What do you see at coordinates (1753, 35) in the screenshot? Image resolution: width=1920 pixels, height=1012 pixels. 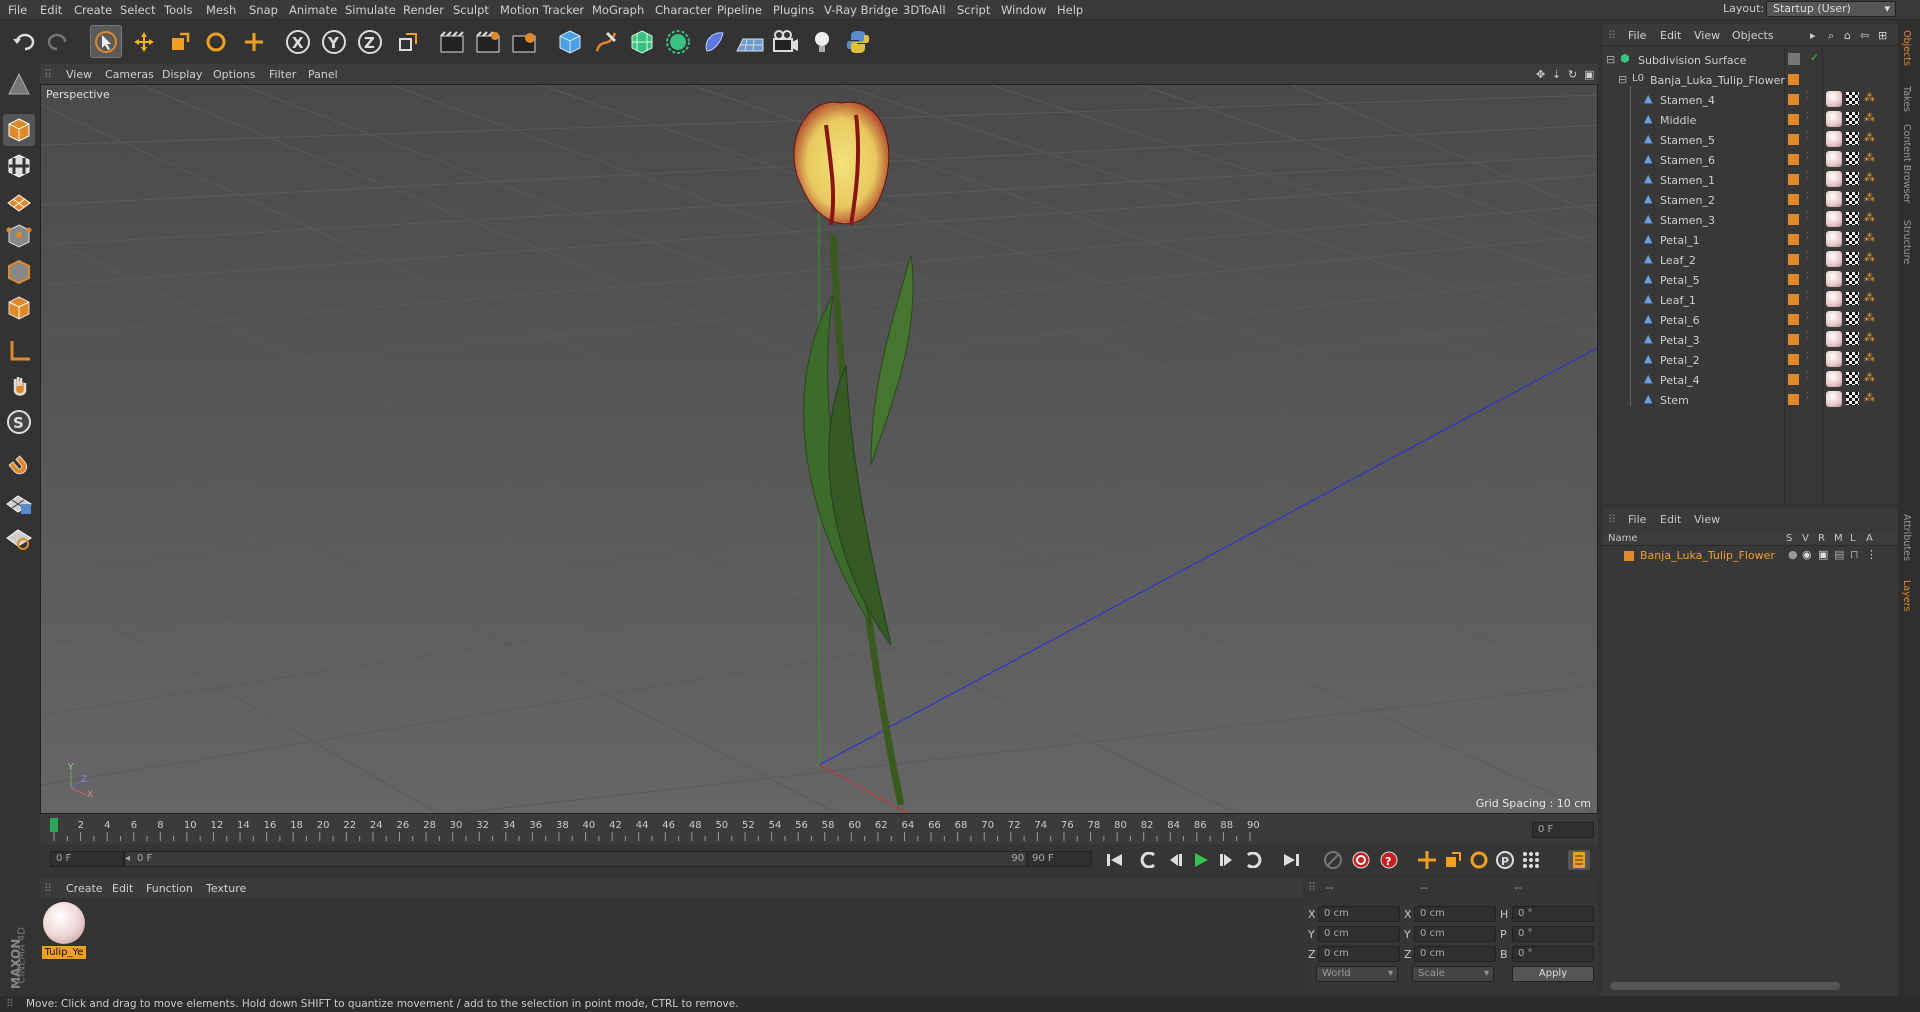 I see `object-menu-objects: Objects` at bounding box center [1753, 35].